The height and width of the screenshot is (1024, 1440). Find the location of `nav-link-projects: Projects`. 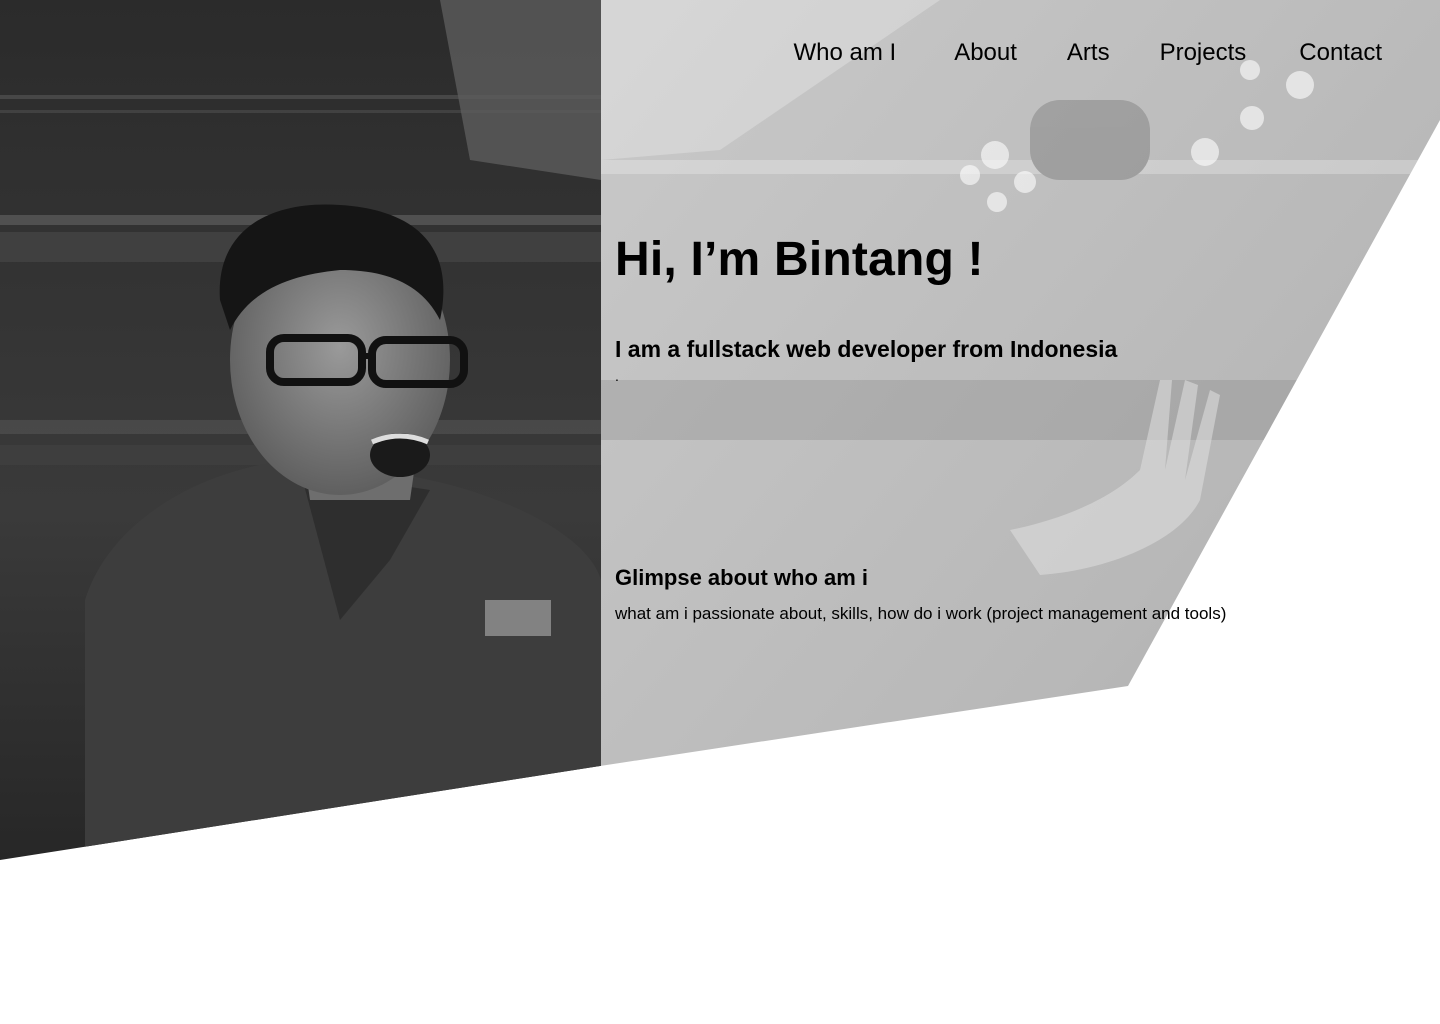

nav-link-projects: Projects is located at coordinates (1203, 53).